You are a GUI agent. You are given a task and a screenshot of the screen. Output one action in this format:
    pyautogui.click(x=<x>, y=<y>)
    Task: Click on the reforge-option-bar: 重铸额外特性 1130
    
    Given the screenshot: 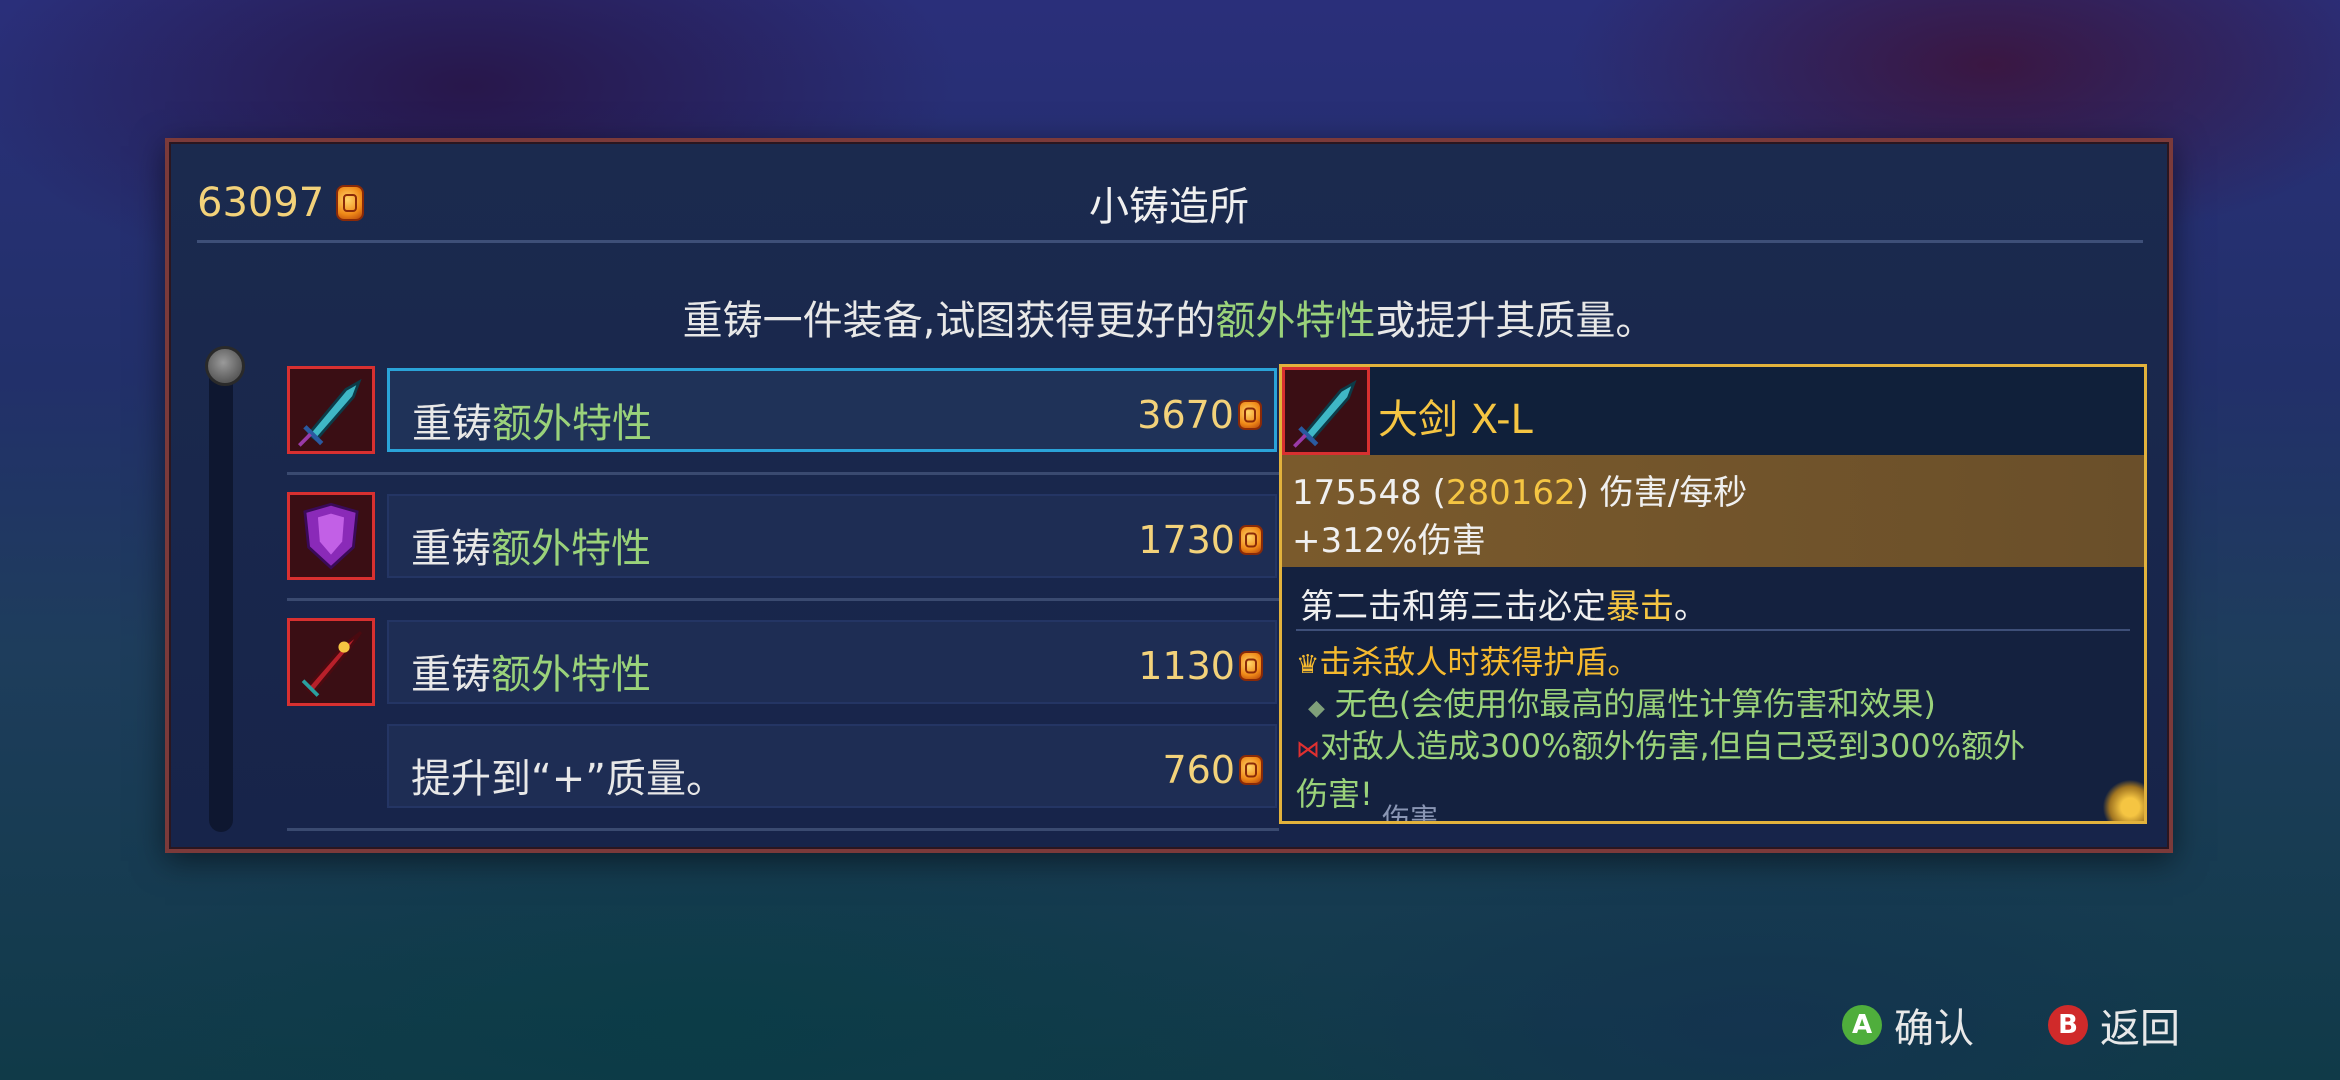 What is the action you would take?
    pyautogui.click(x=832, y=662)
    